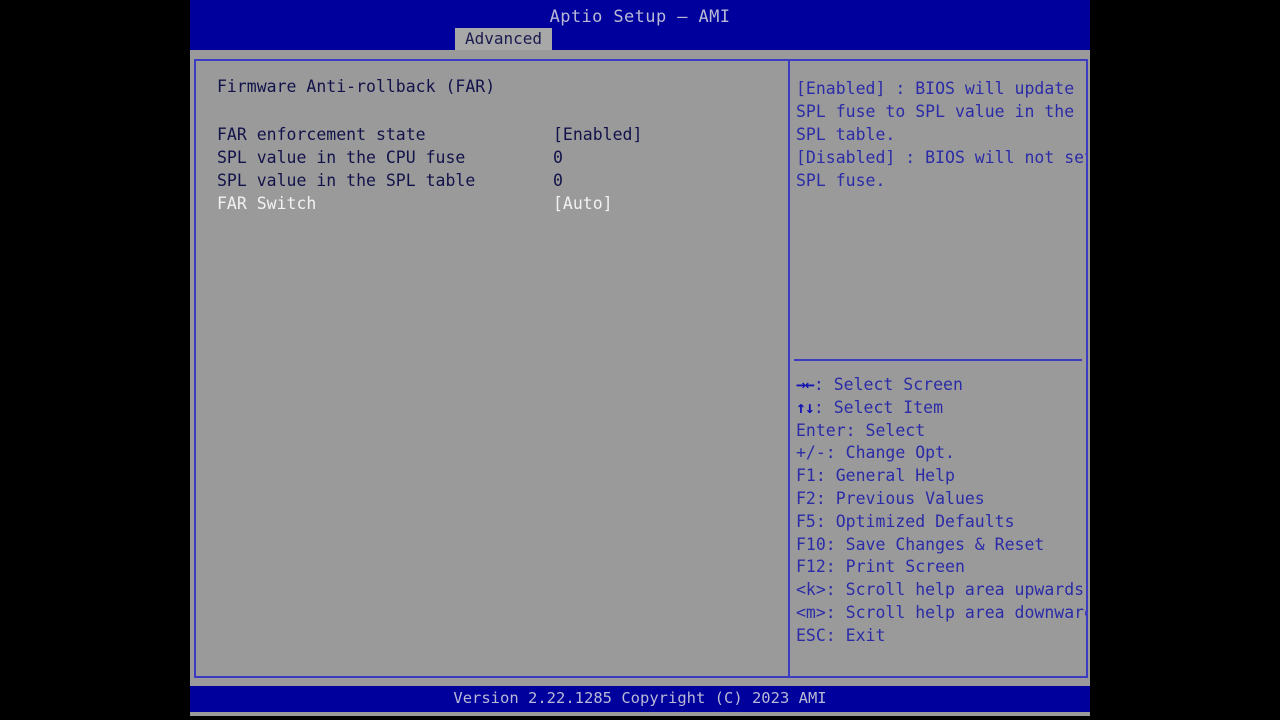 The width and height of the screenshot is (1280, 720). Describe the element at coordinates (878, 407) in the screenshot. I see `key-legend-text: : Select Item` at that location.